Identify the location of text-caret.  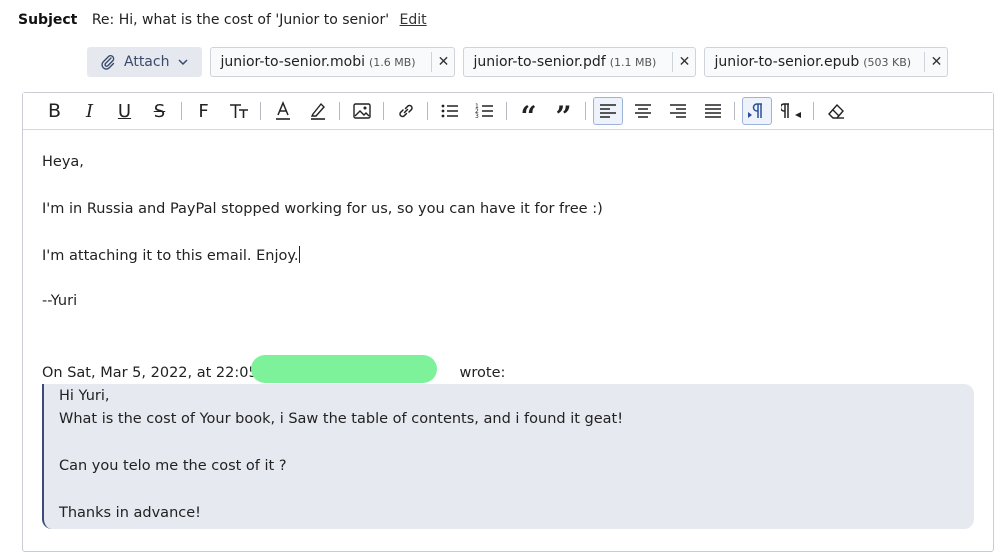
(300, 254).